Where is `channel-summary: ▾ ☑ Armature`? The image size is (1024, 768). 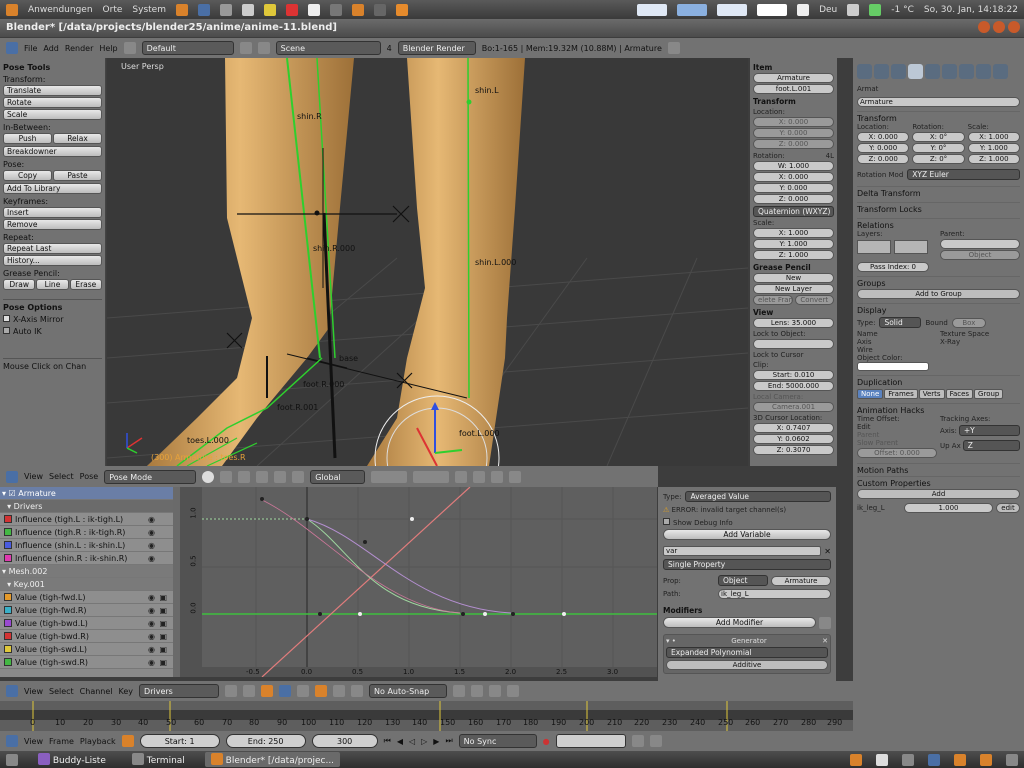 channel-summary: ▾ ☑ Armature is located at coordinates (86, 493).